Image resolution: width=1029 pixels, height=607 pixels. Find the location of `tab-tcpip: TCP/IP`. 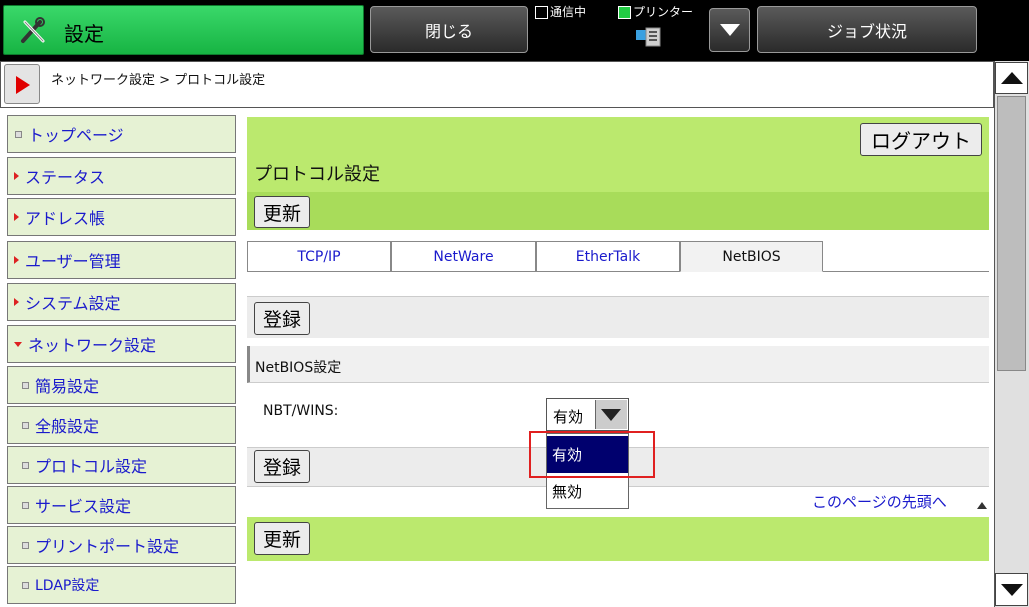

tab-tcpip: TCP/IP is located at coordinates (319, 256).